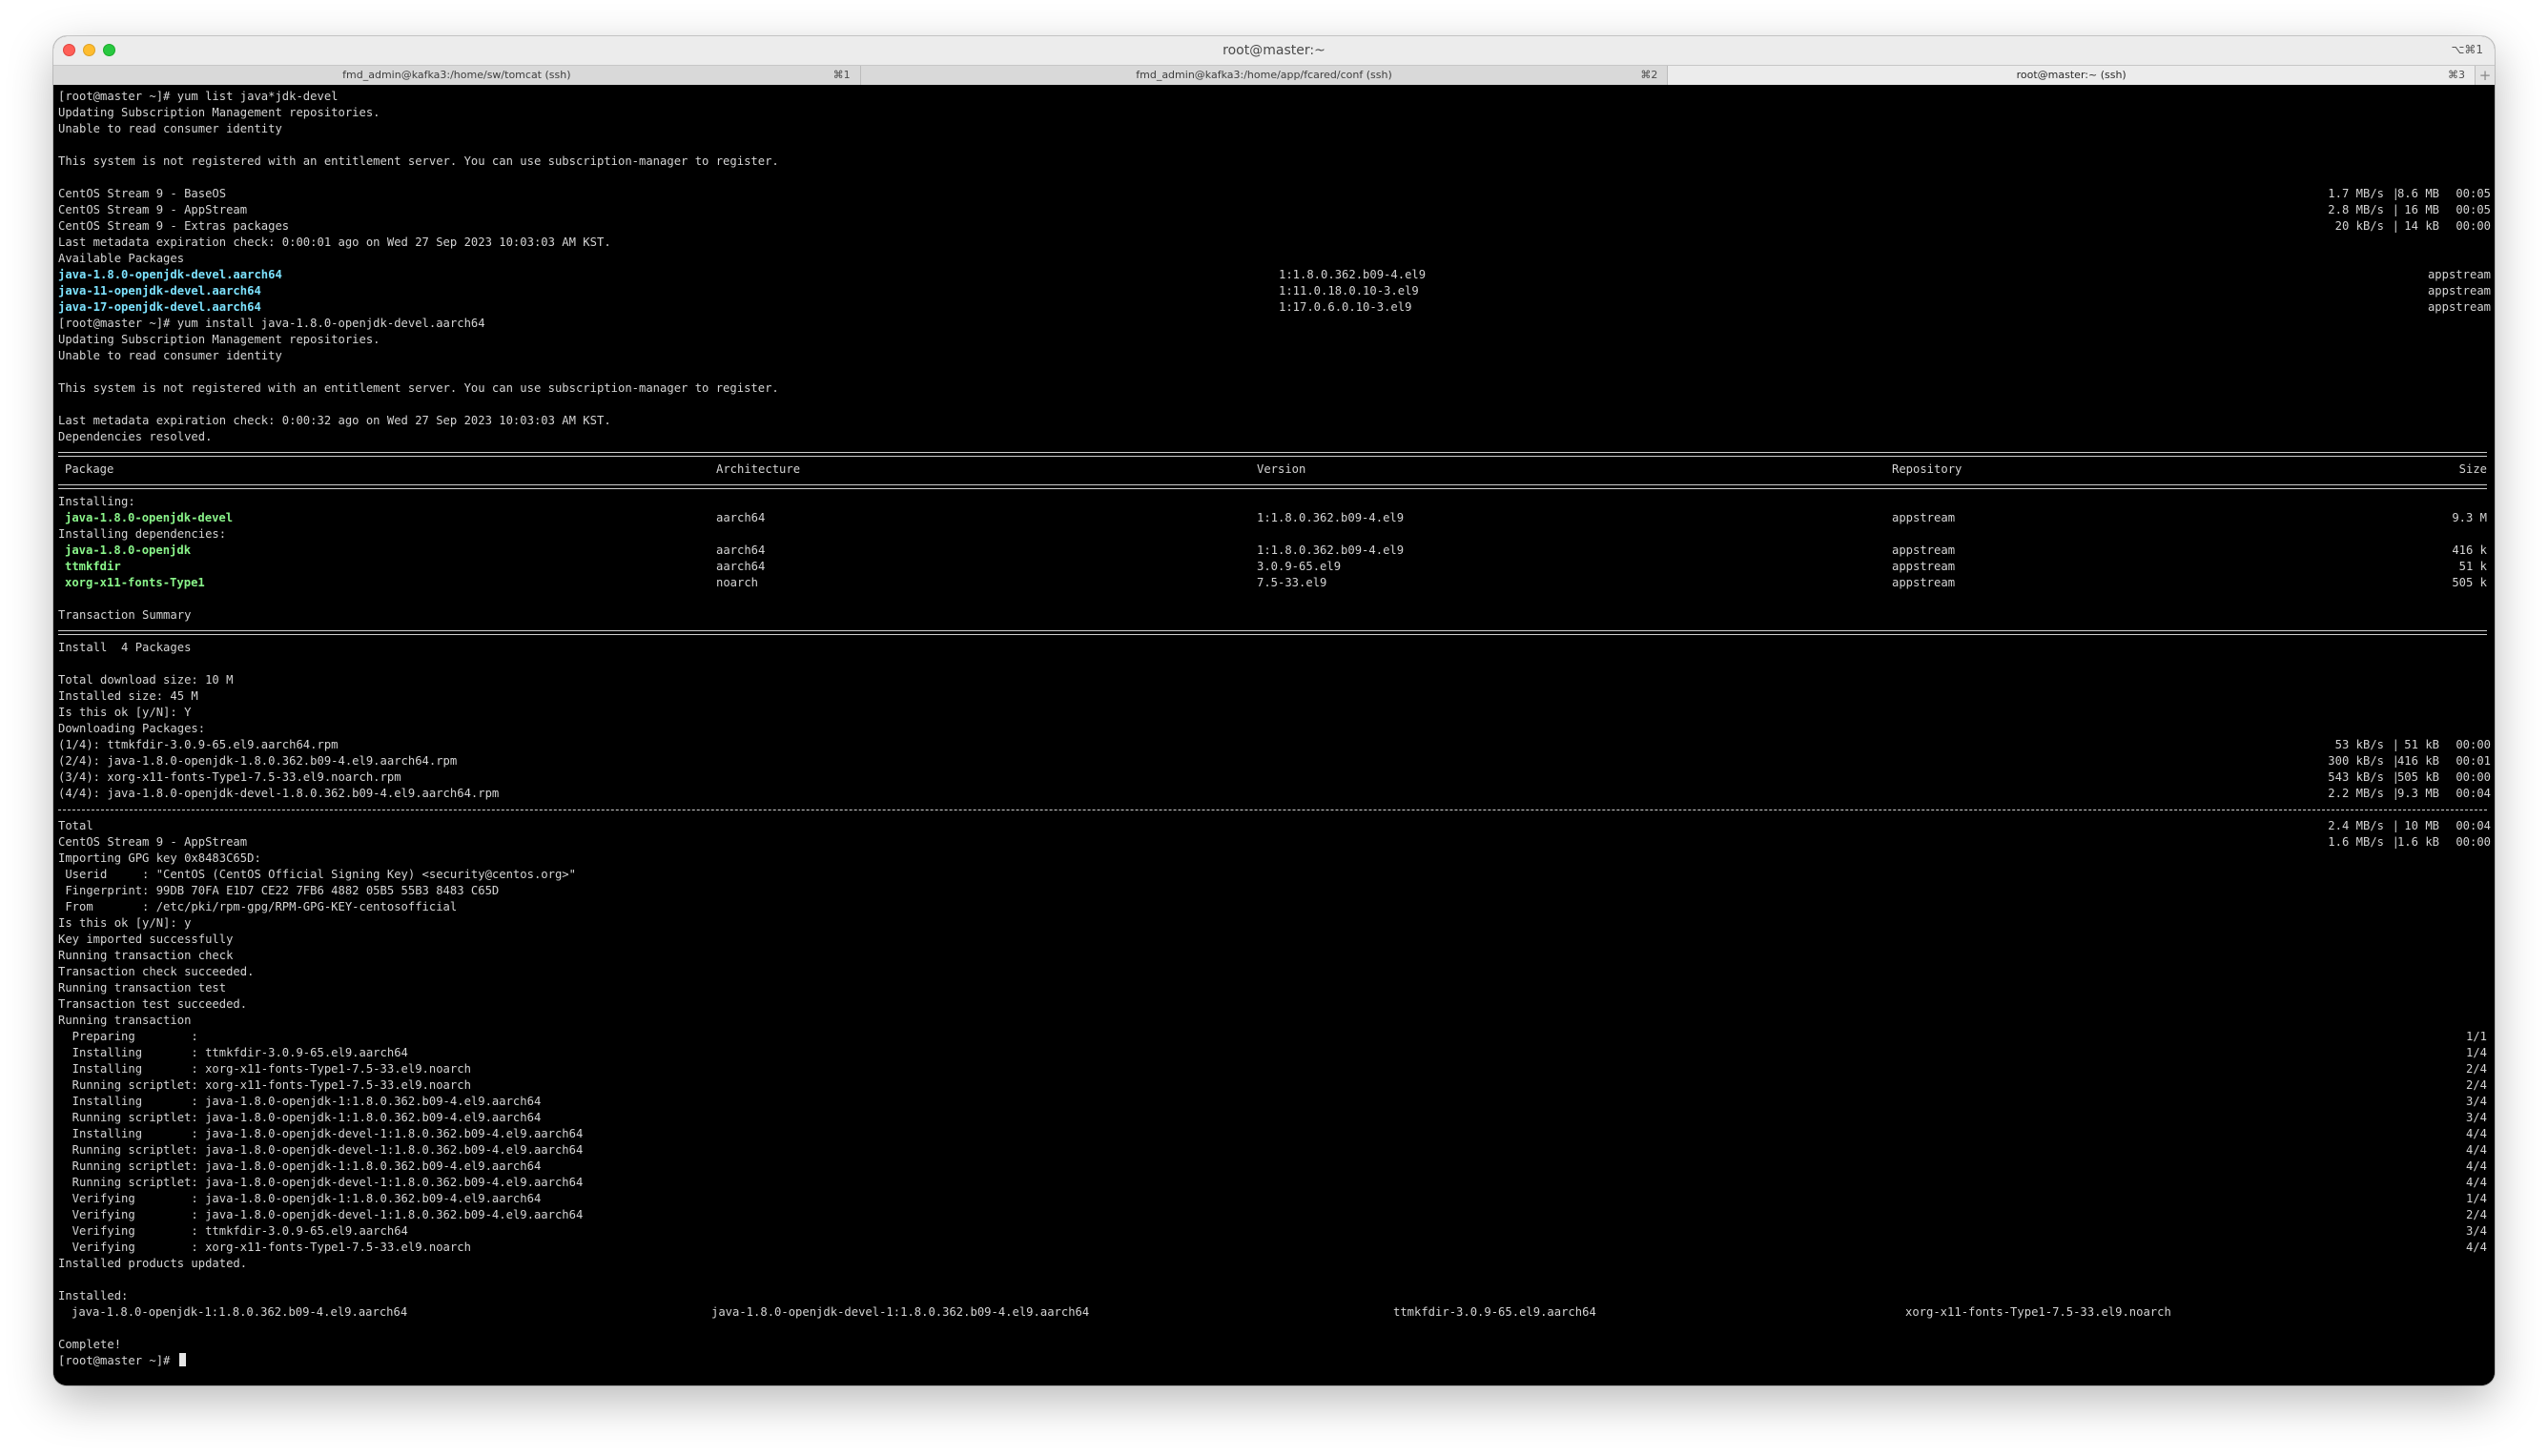 The height and width of the screenshot is (1456, 2548). I want to click on tab-1-label: fmd_admin@kafka3:/home/sw/tomcat (ssh), so click(456, 75).